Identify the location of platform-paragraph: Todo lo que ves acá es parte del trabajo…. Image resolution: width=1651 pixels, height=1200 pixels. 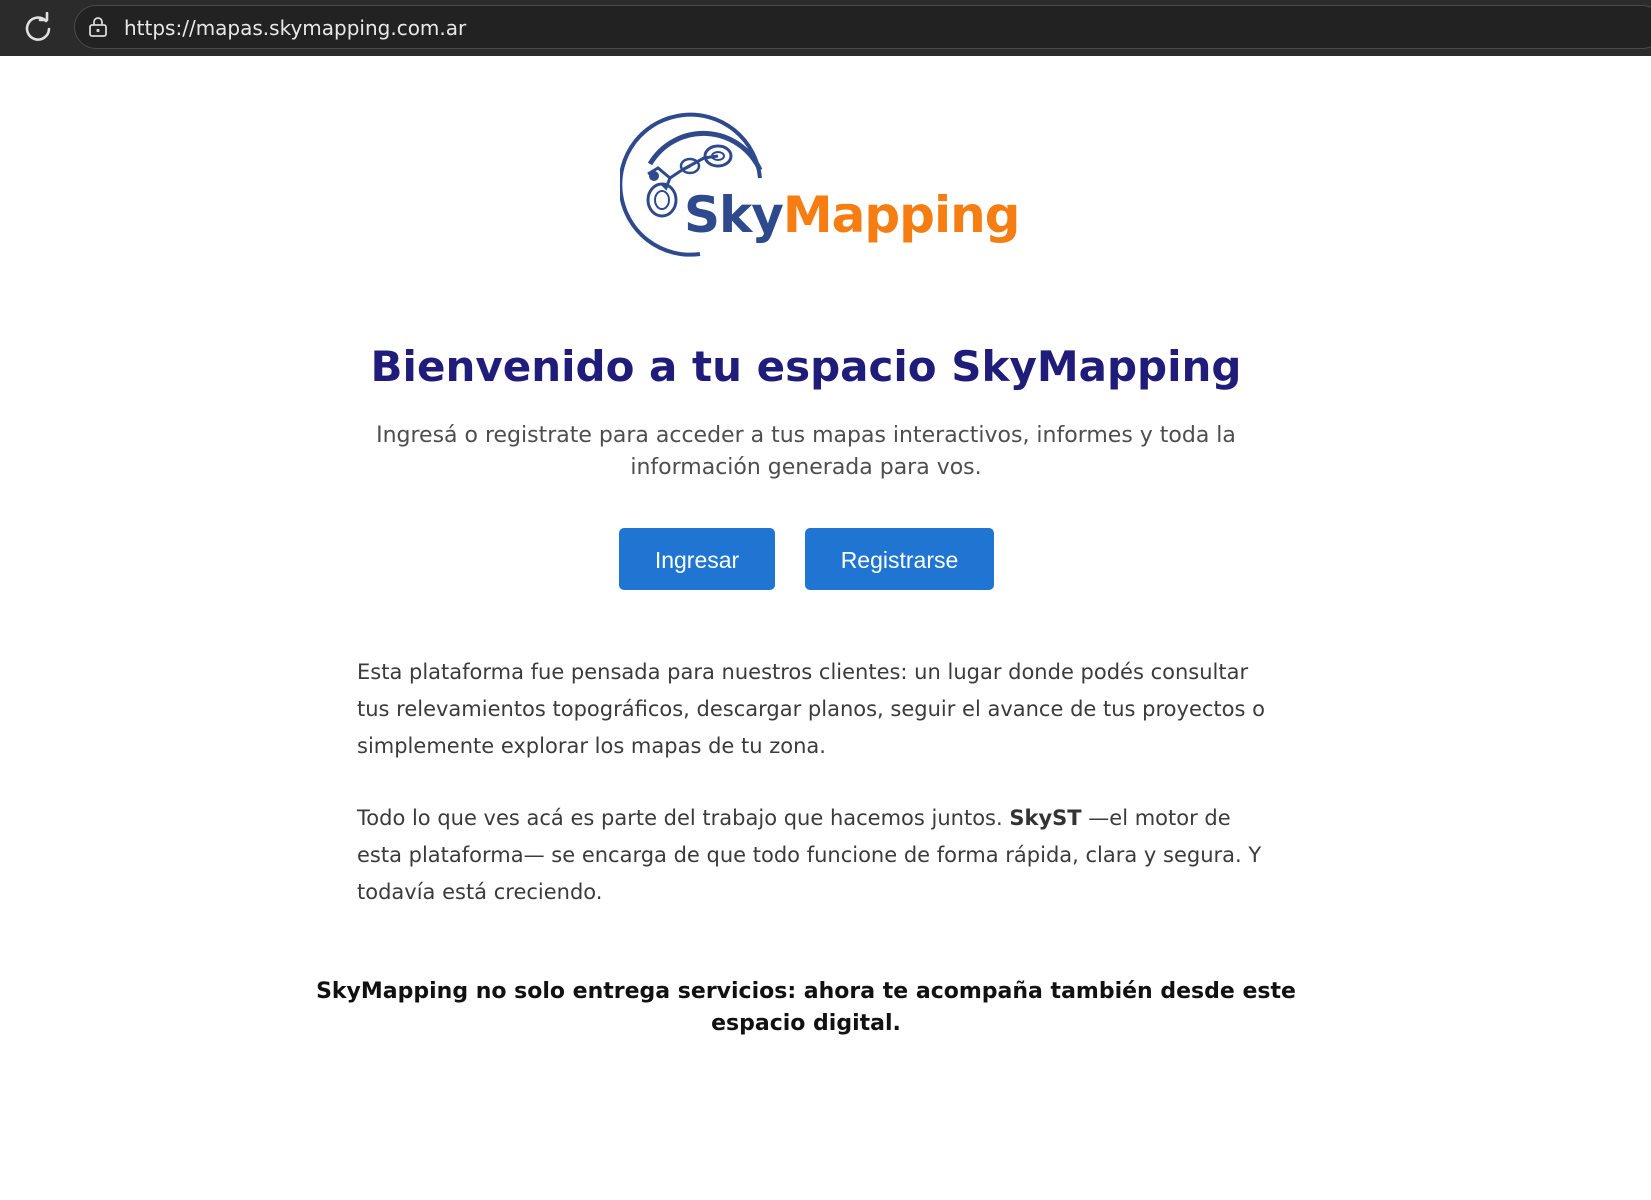
(817, 855).